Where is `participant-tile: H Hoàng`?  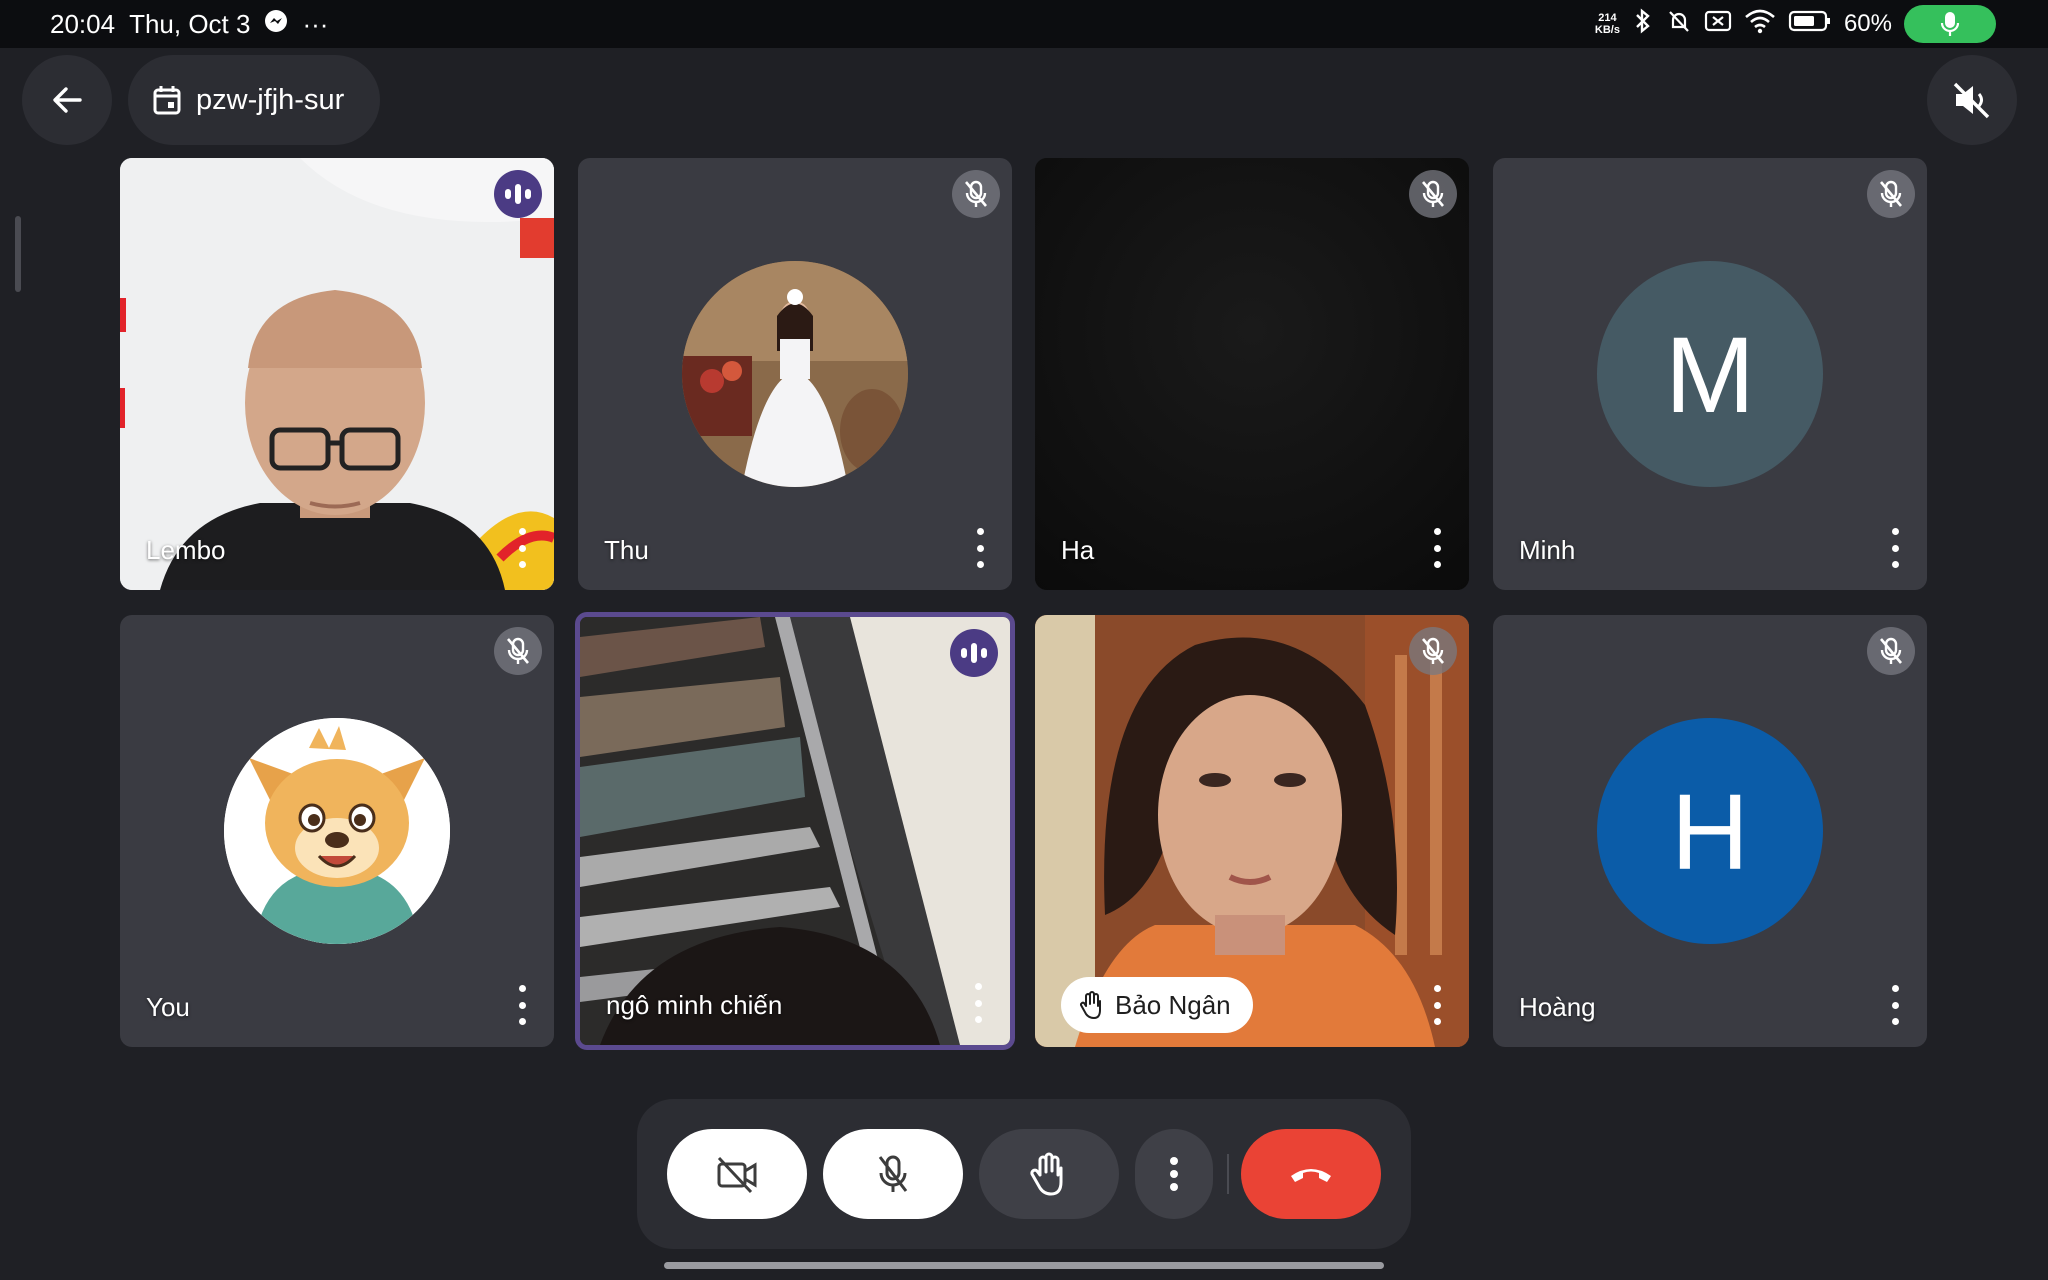
participant-tile: H Hoàng is located at coordinates (1710, 831).